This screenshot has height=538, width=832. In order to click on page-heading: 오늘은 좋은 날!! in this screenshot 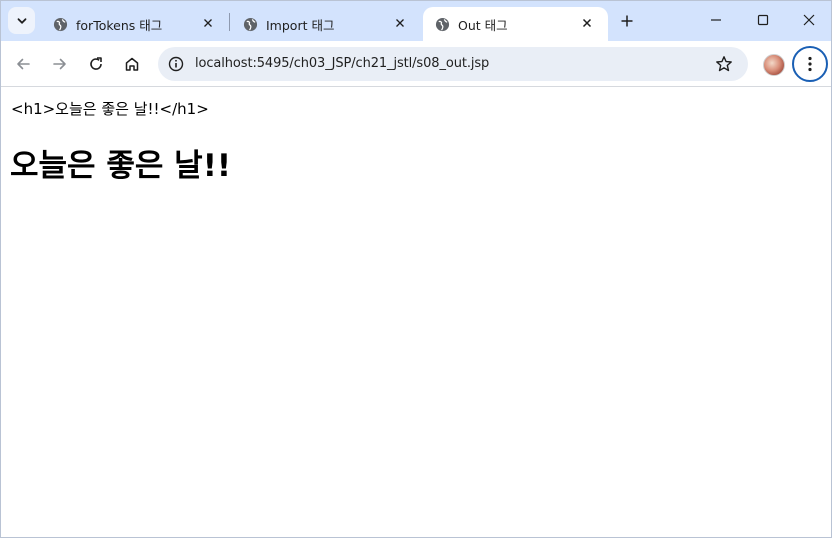, I will do `click(120, 166)`.